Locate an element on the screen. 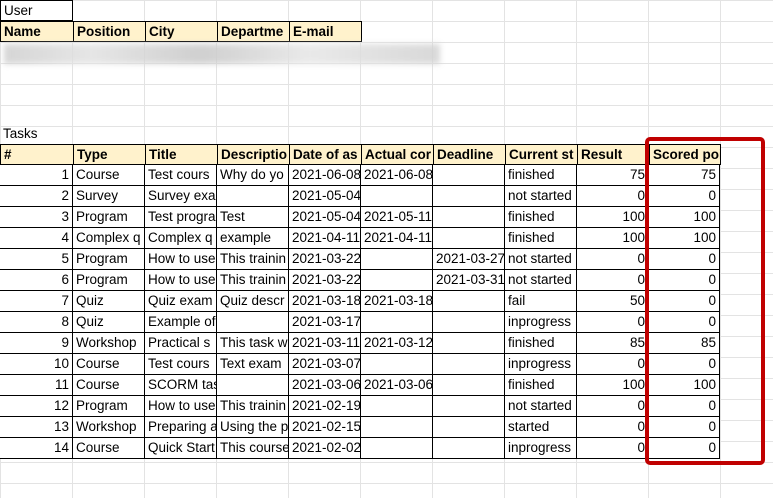  table-cell: Quiz descr is located at coordinates (253, 301).